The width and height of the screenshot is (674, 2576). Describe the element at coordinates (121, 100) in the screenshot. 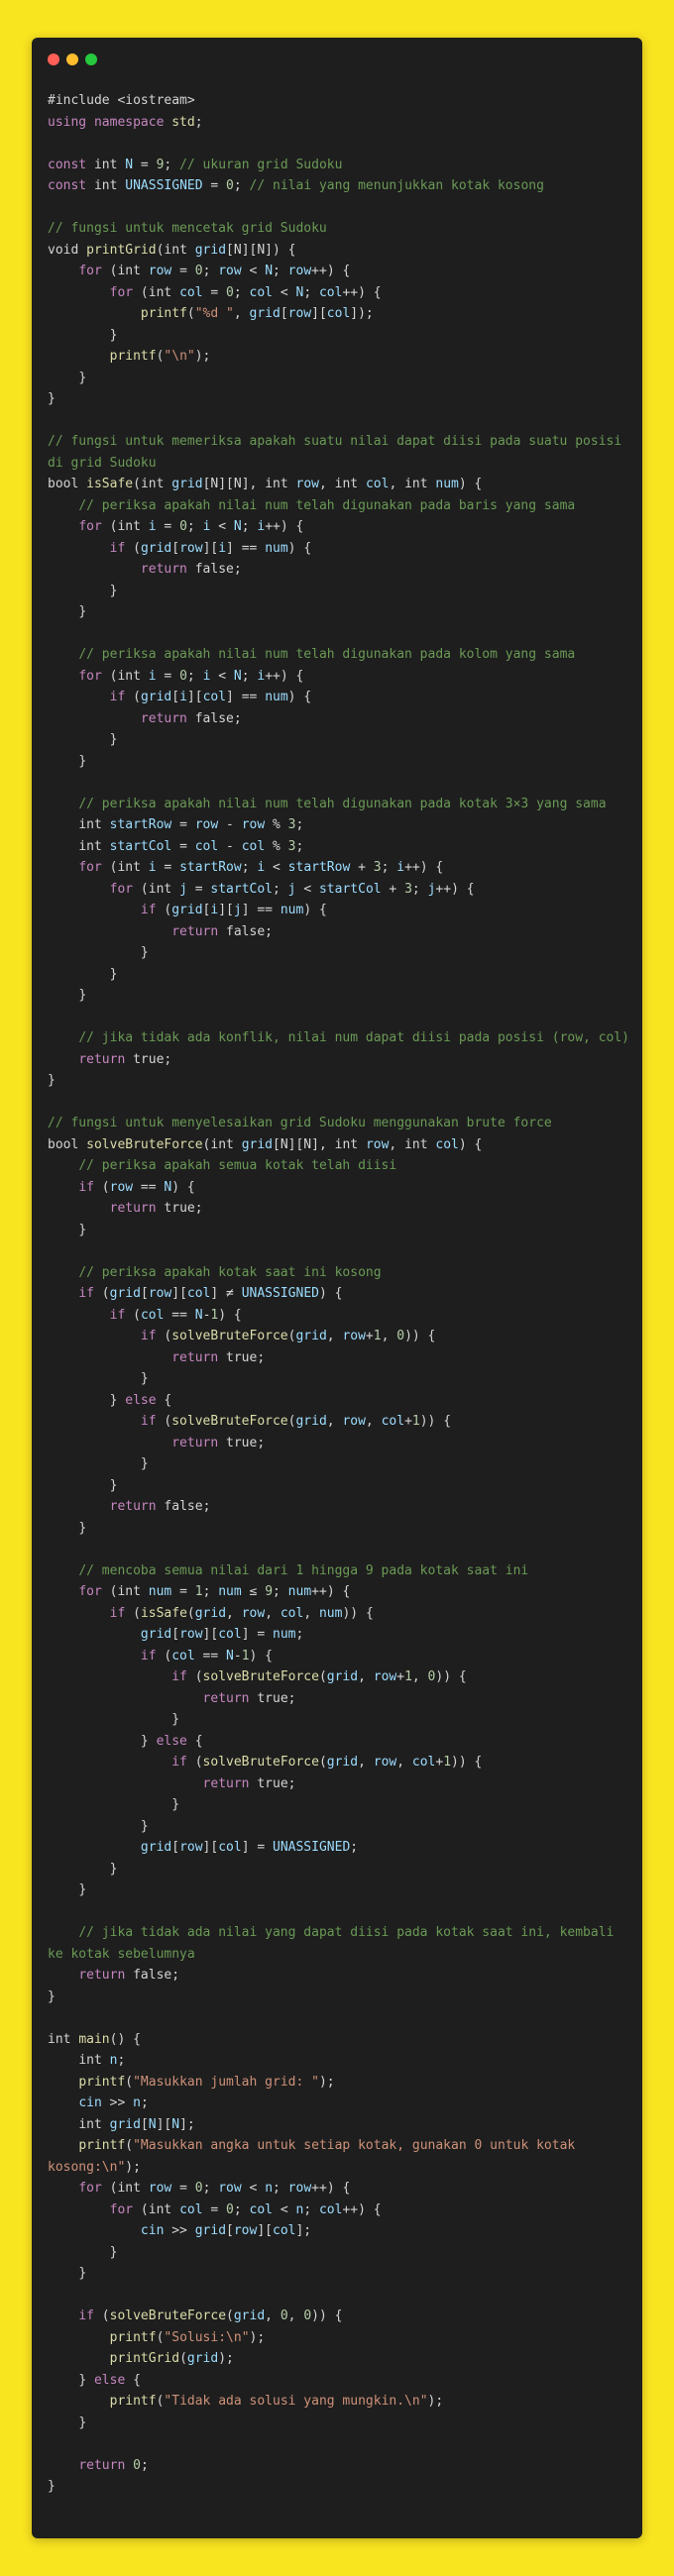

I see `code-token: #include <iostream>` at that location.